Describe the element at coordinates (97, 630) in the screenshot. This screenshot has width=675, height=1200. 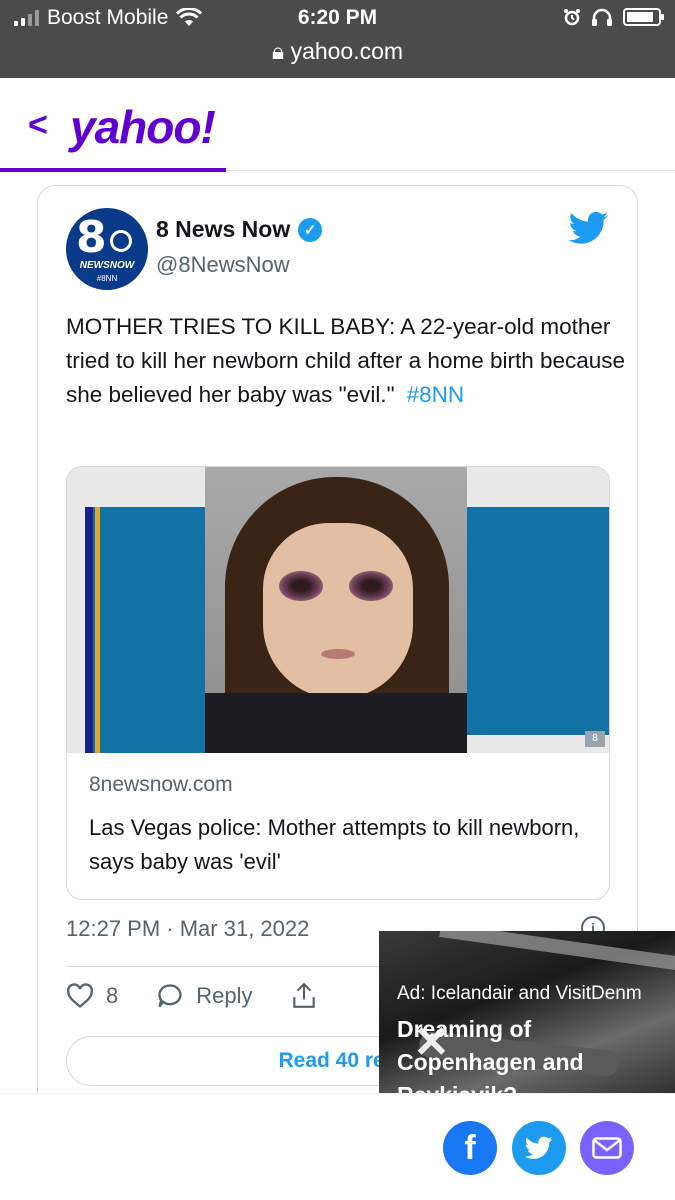
I see `graphic-stripe-gold` at that location.